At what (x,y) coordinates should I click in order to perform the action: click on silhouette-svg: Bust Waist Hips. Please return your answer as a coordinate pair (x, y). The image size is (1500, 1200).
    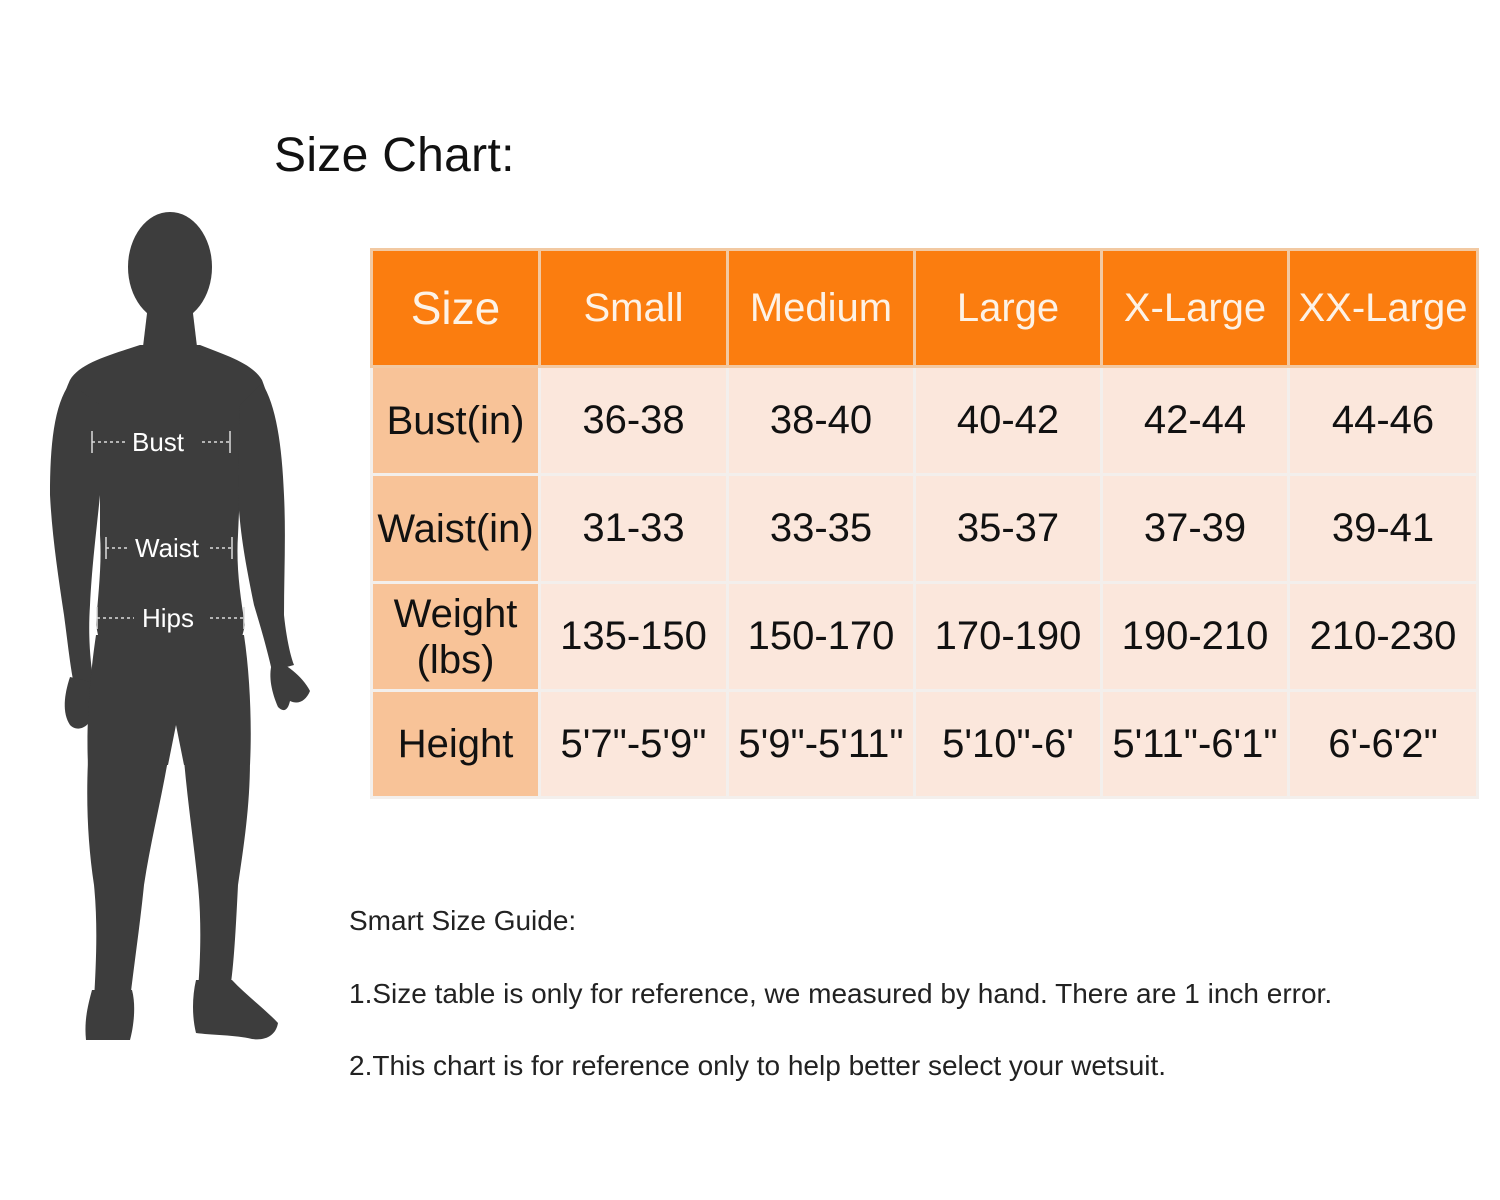
    Looking at the image, I should click on (180, 626).